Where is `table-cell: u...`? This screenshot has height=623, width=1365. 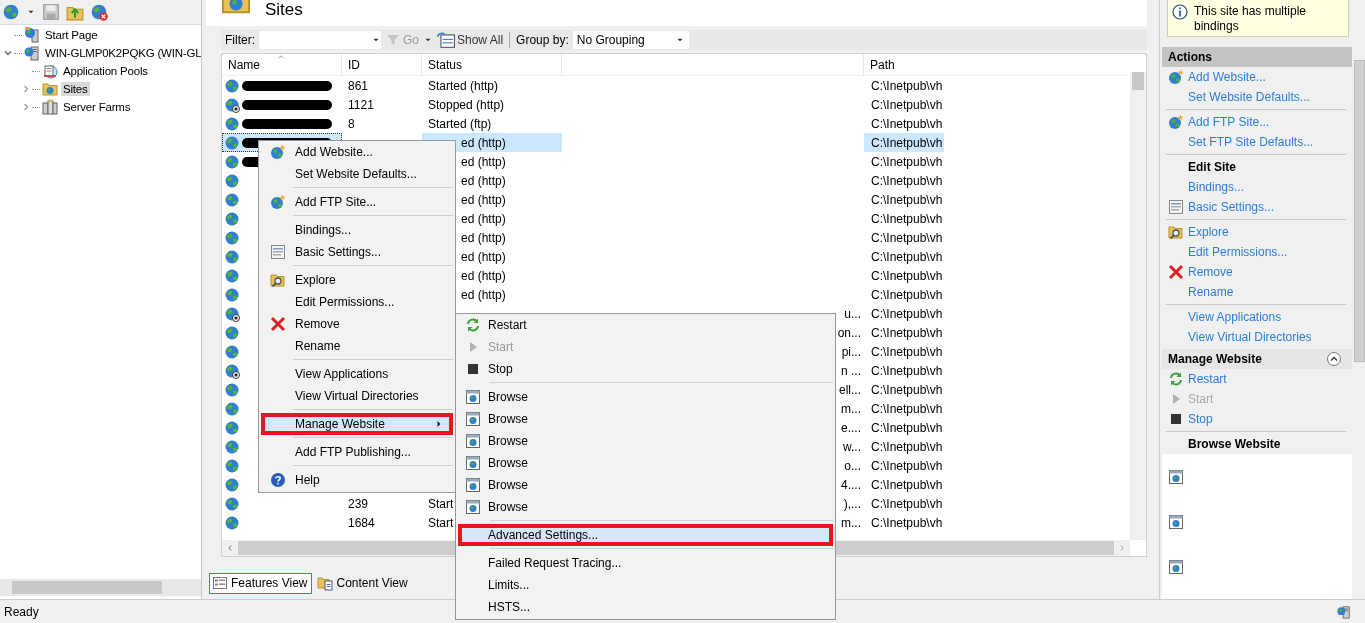 table-cell: u... is located at coordinates (852, 313).